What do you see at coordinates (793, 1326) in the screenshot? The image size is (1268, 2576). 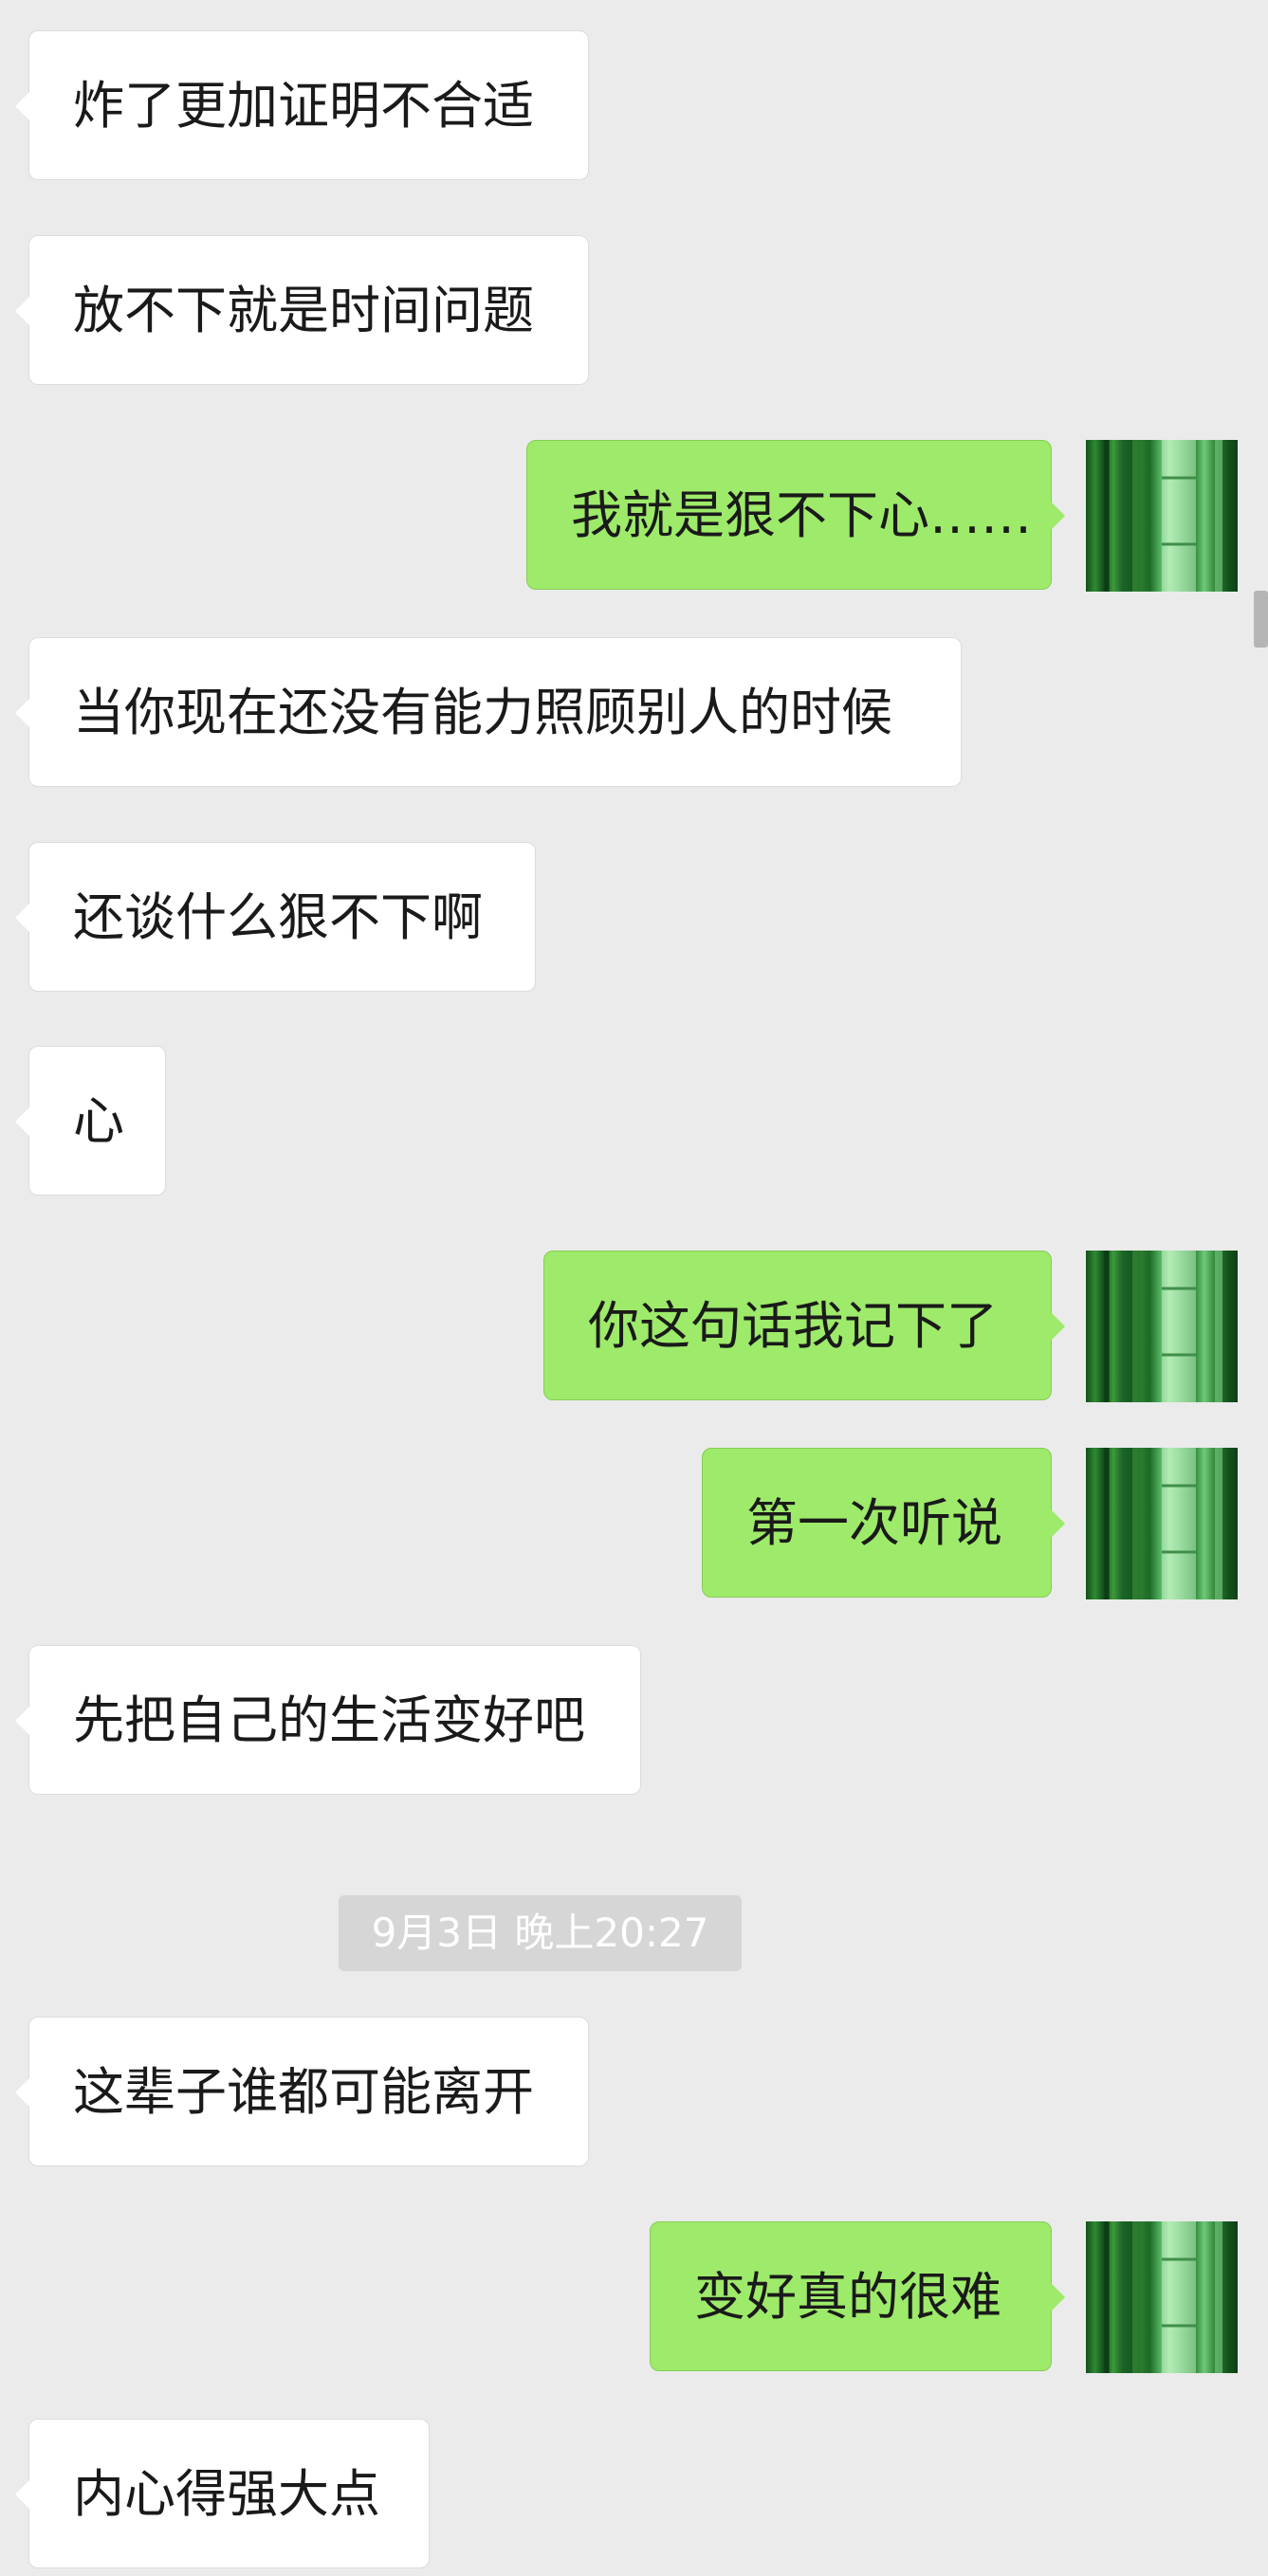 I see `message-text: 你这句话我记下了` at bounding box center [793, 1326].